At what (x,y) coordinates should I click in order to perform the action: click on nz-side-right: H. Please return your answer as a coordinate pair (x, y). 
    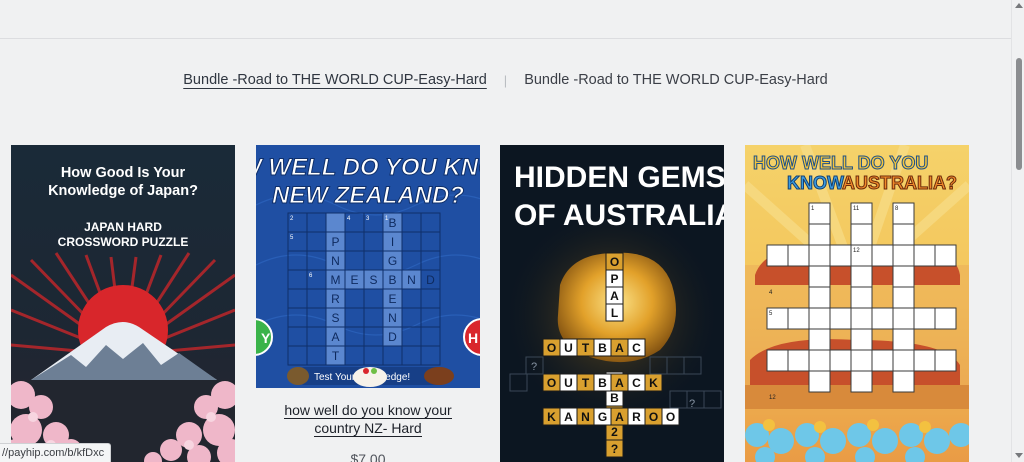
    Looking at the image, I should click on (473, 338).